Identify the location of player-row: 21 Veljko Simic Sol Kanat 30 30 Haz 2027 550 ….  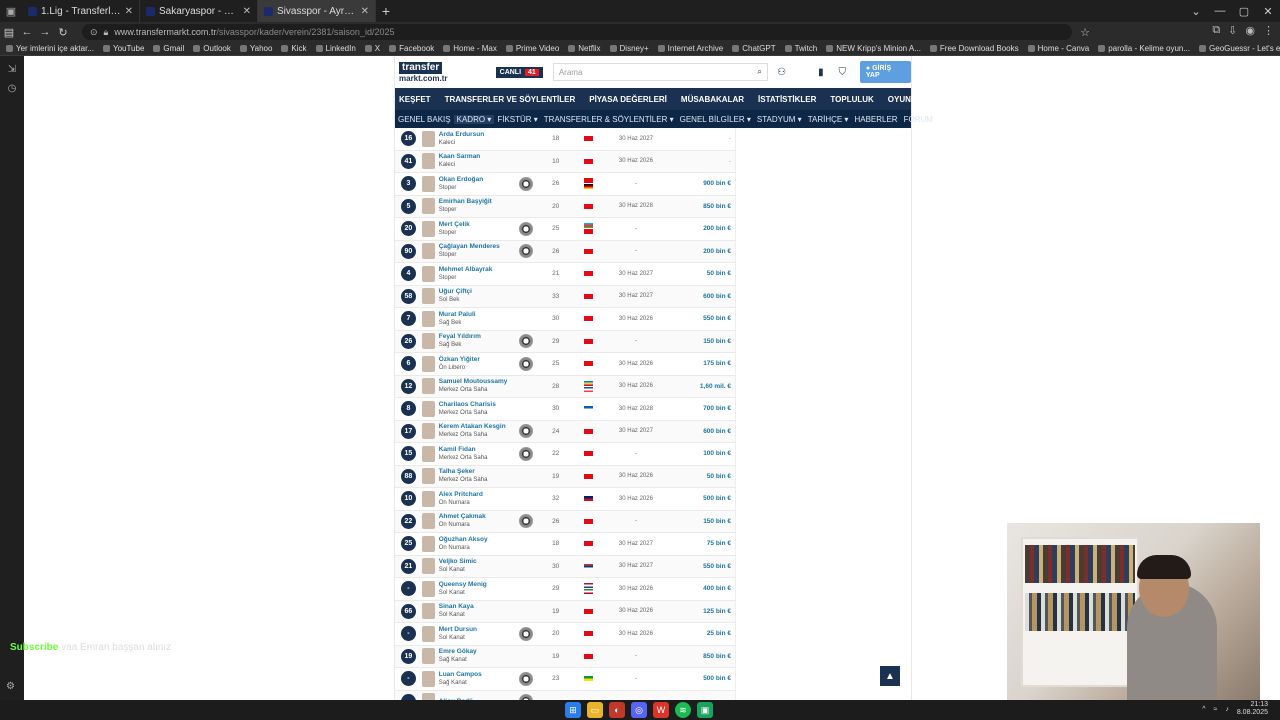
(565, 566).